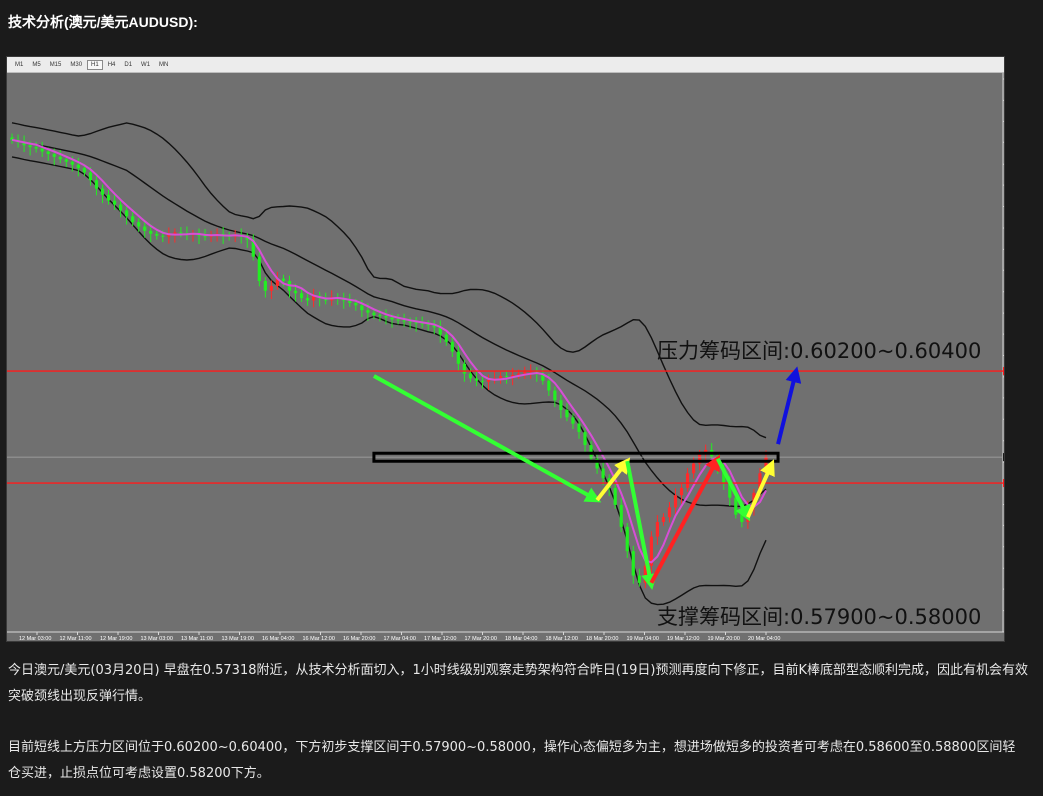  I want to click on timeframe-d1: D1, so click(128, 65).